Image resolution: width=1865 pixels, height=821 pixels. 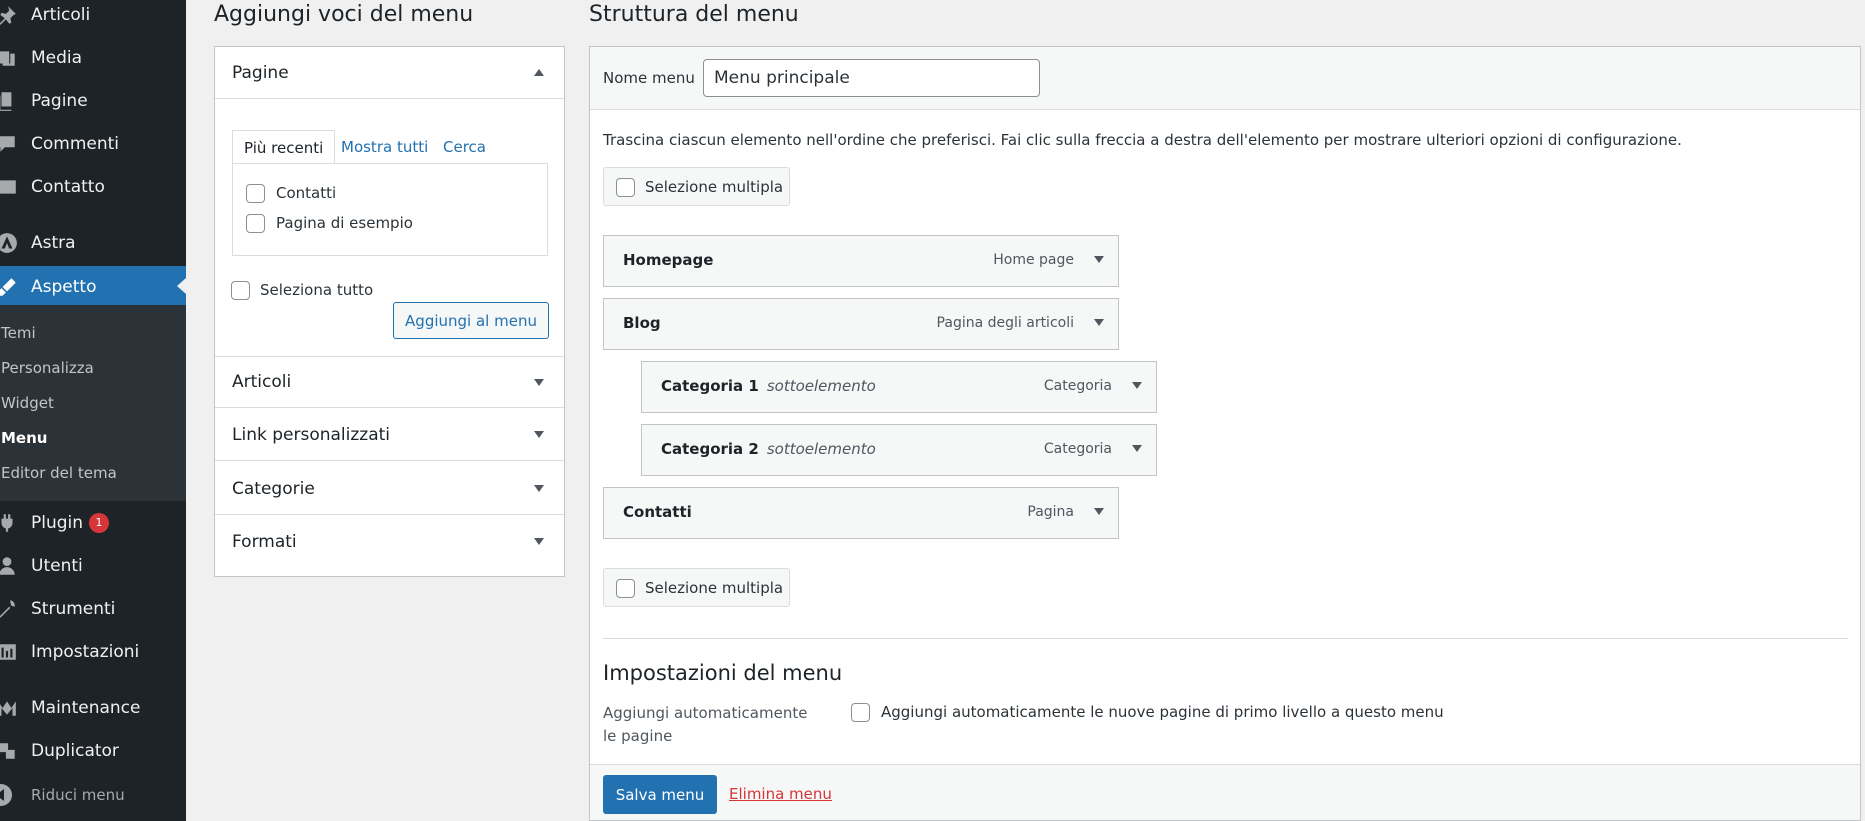 What do you see at coordinates (1225, 792) in the screenshot?
I see `menu-footer-bar: Salva menu Elimina menu` at bounding box center [1225, 792].